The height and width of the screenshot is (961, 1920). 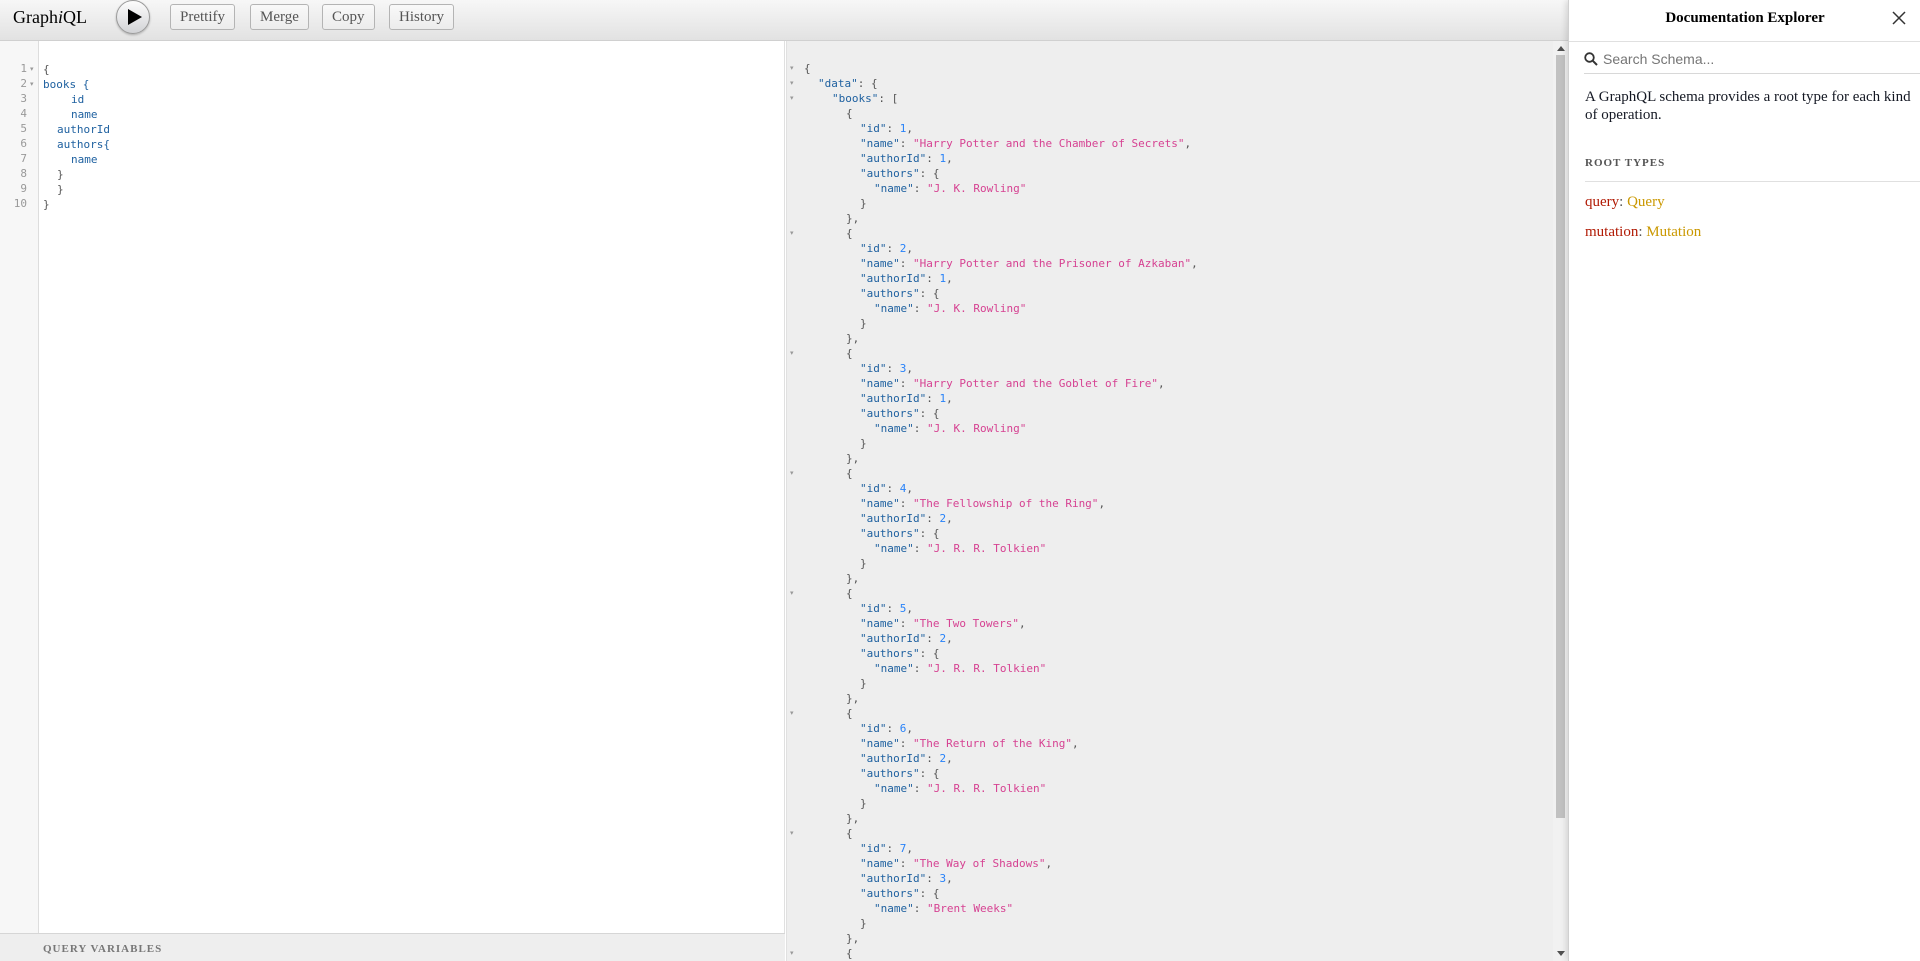 I want to click on execute-query-button, so click(x=133, y=17).